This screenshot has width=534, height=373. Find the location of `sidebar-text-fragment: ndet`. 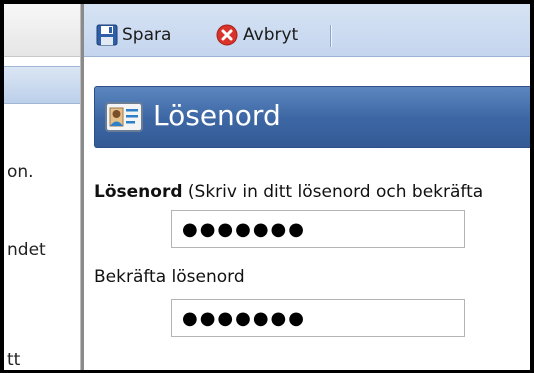

sidebar-text-fragment: ndet is located at coordinates (26, 250).